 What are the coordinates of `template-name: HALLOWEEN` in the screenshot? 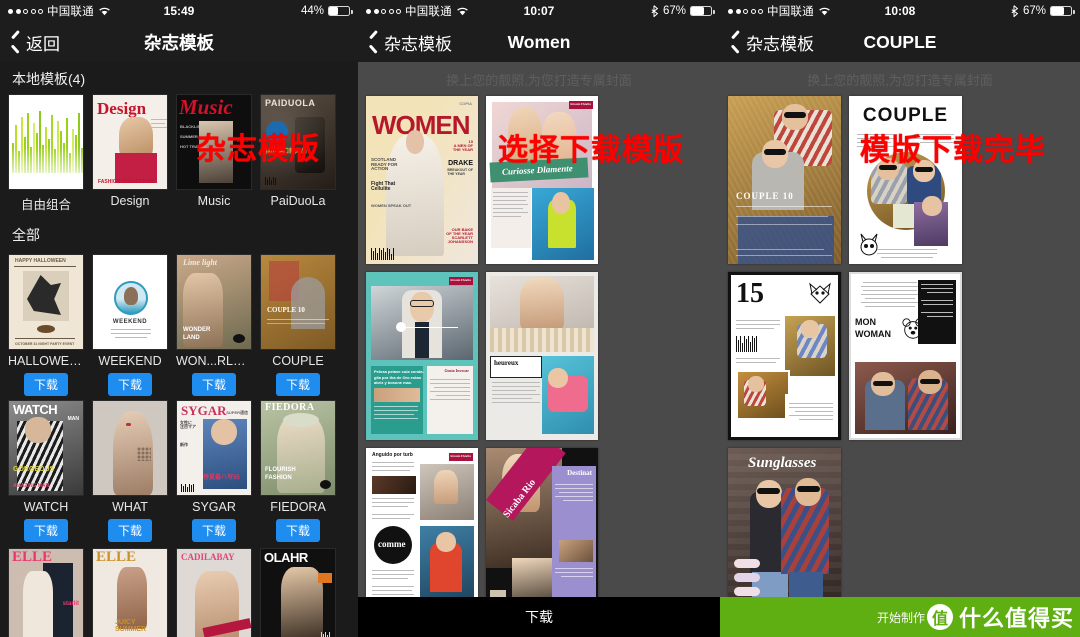 It's located at (46, 361).